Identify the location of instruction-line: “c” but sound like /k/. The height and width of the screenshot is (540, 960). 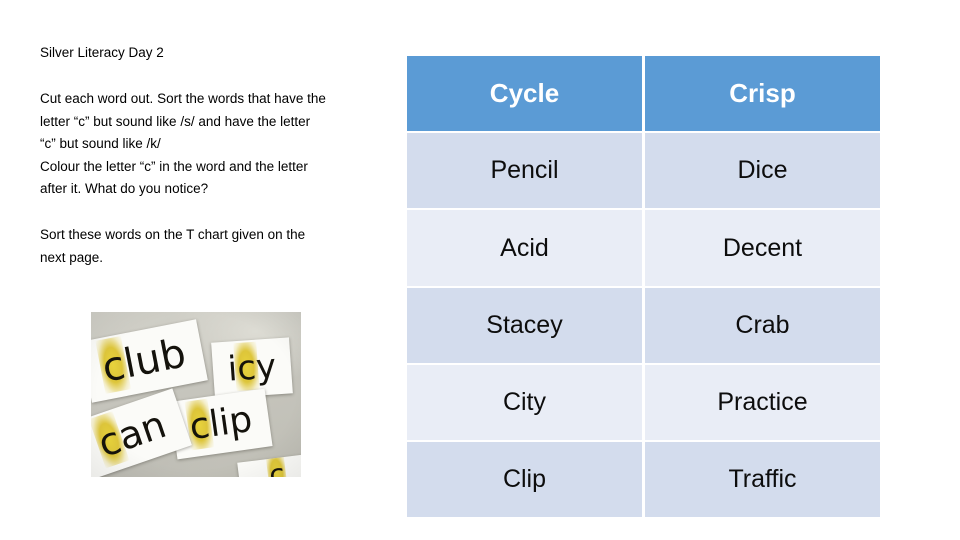
(100, 144).